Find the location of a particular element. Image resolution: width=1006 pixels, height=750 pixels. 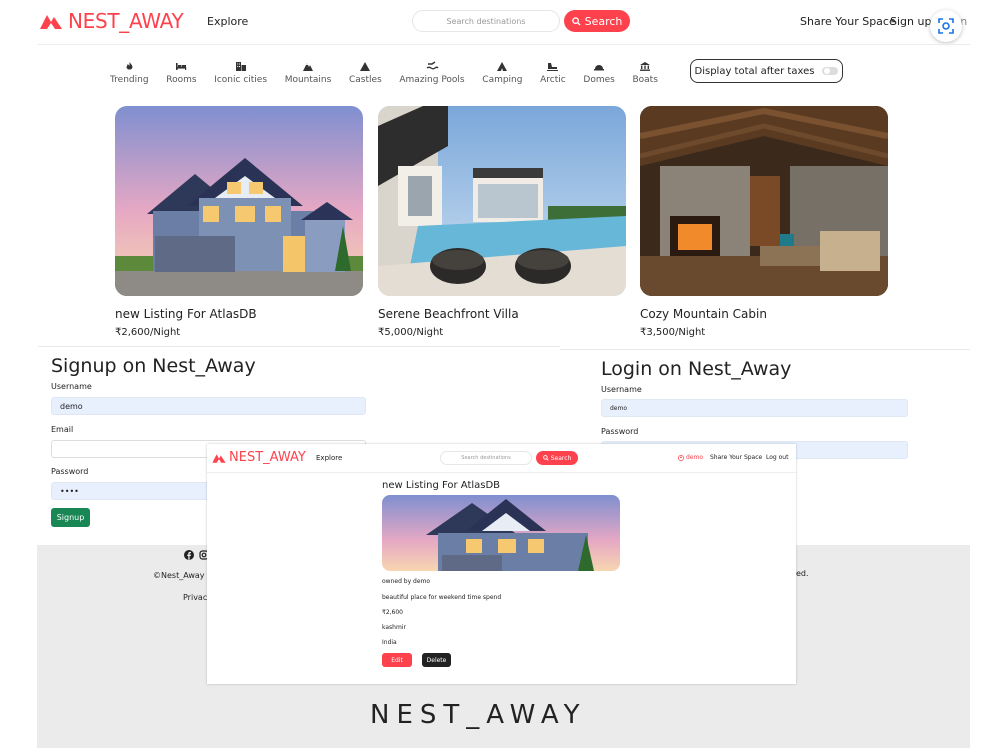

tax-toggle: Display total after taxes is located at coordinates (766, 71).